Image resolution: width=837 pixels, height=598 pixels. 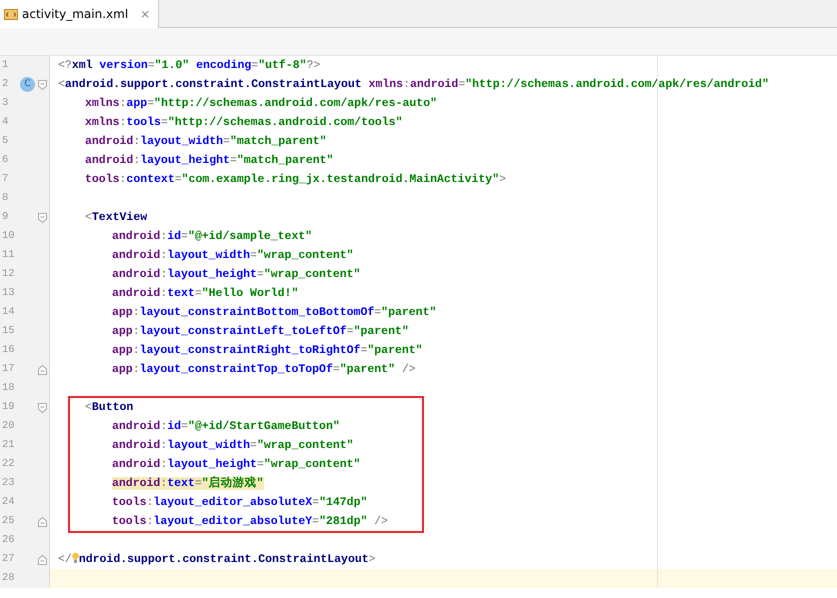 I want to click on line-number: 4, so click(x=5, y=122).